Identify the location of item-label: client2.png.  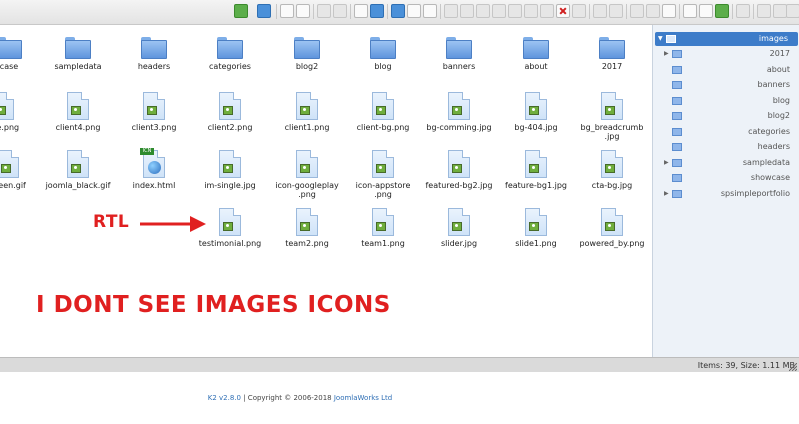
(230, 127).